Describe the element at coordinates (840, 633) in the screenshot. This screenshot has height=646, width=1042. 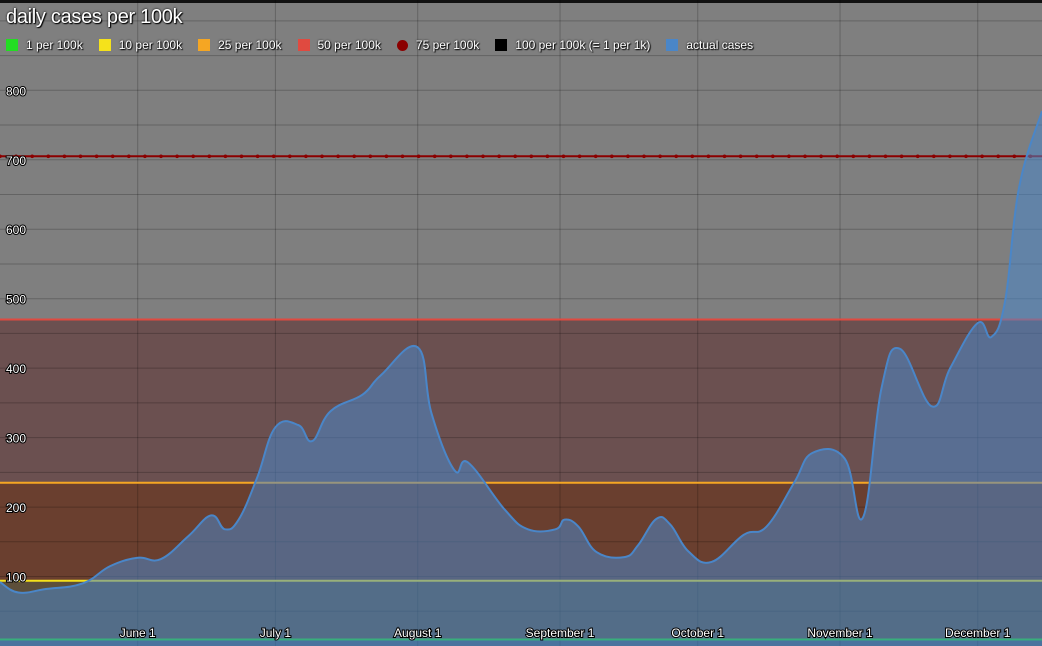
I see `x-tick-label: November 1` at that location.